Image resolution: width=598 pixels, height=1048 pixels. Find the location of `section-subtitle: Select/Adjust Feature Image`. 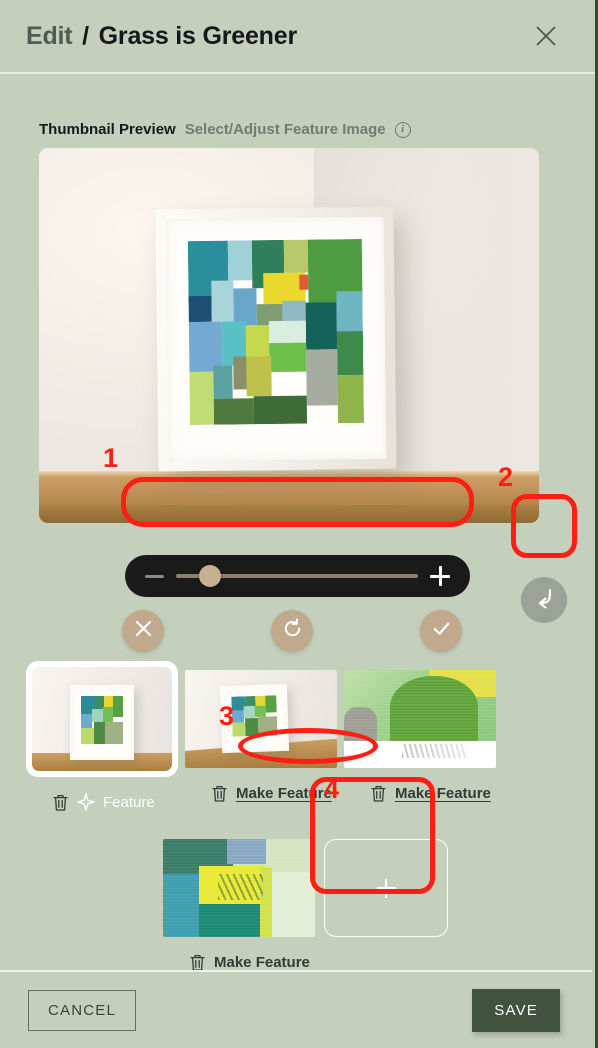

section-subtitle: Select/Adjust Feature Image is located at coordinates (285, 129).